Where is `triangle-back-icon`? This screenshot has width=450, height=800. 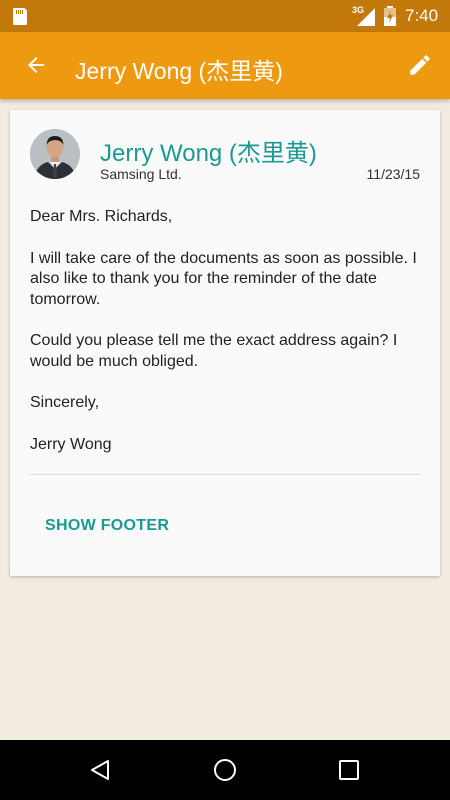
triangle-back-icon is located at coordinates (100, 770).